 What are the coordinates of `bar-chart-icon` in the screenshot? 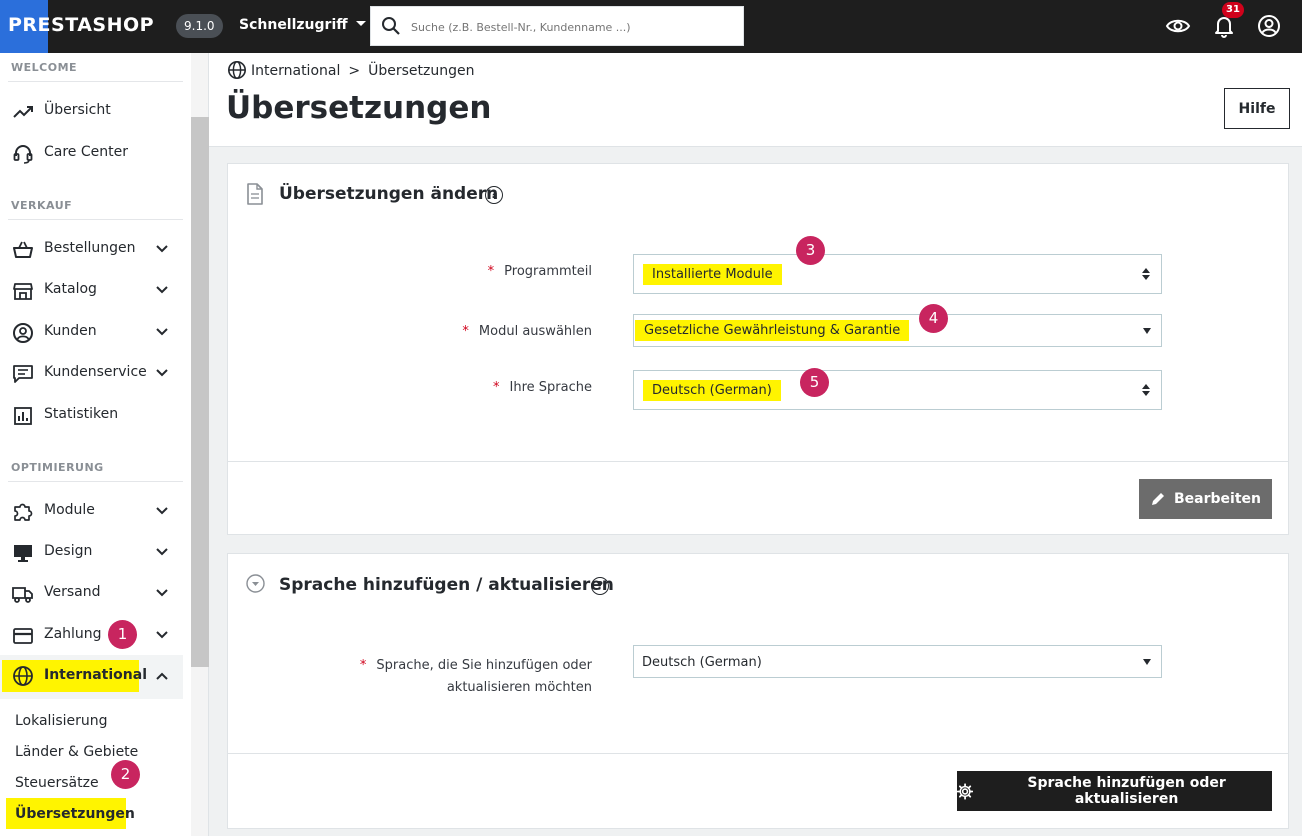 It's located at (23, 416).